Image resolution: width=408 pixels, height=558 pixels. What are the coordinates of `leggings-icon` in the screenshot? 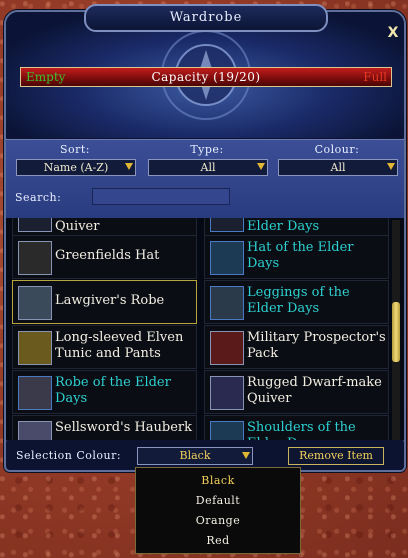 It's located at (227, 303).